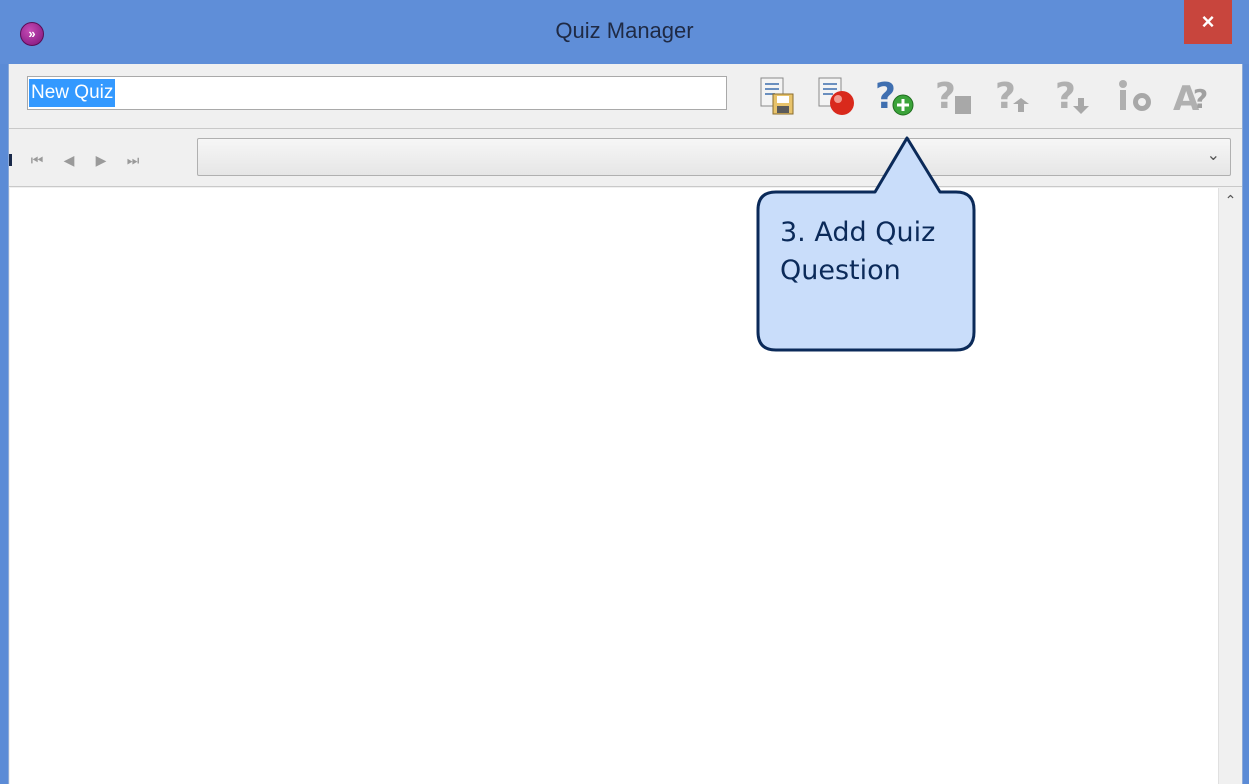 This screenshot has height=784, width=1249. I want to click on navigator-divider, so click(625, 186).